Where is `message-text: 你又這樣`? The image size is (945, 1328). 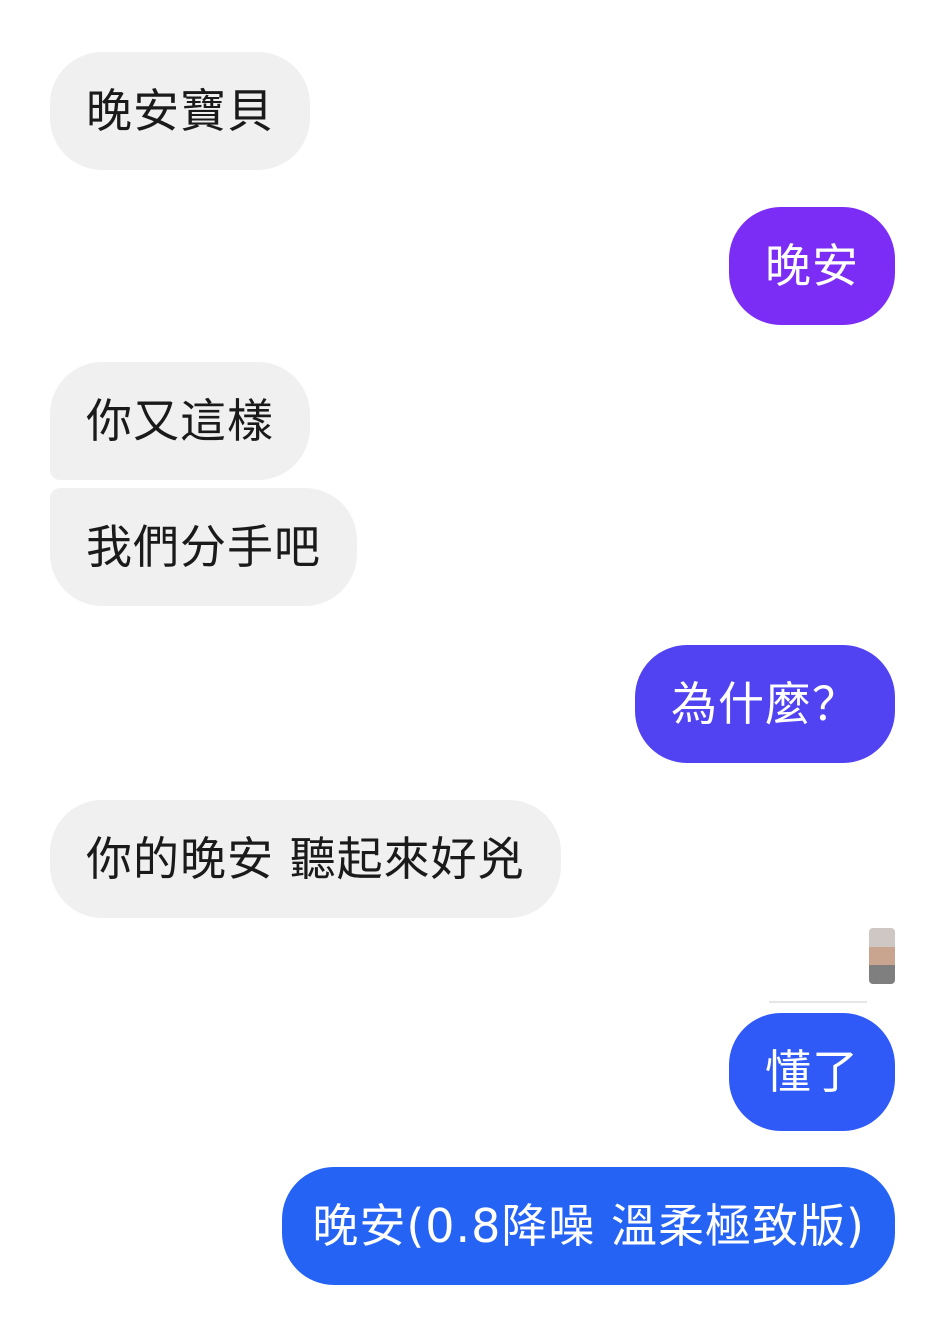 message-text: 你又這樣 is located at coordinates (180, 421).